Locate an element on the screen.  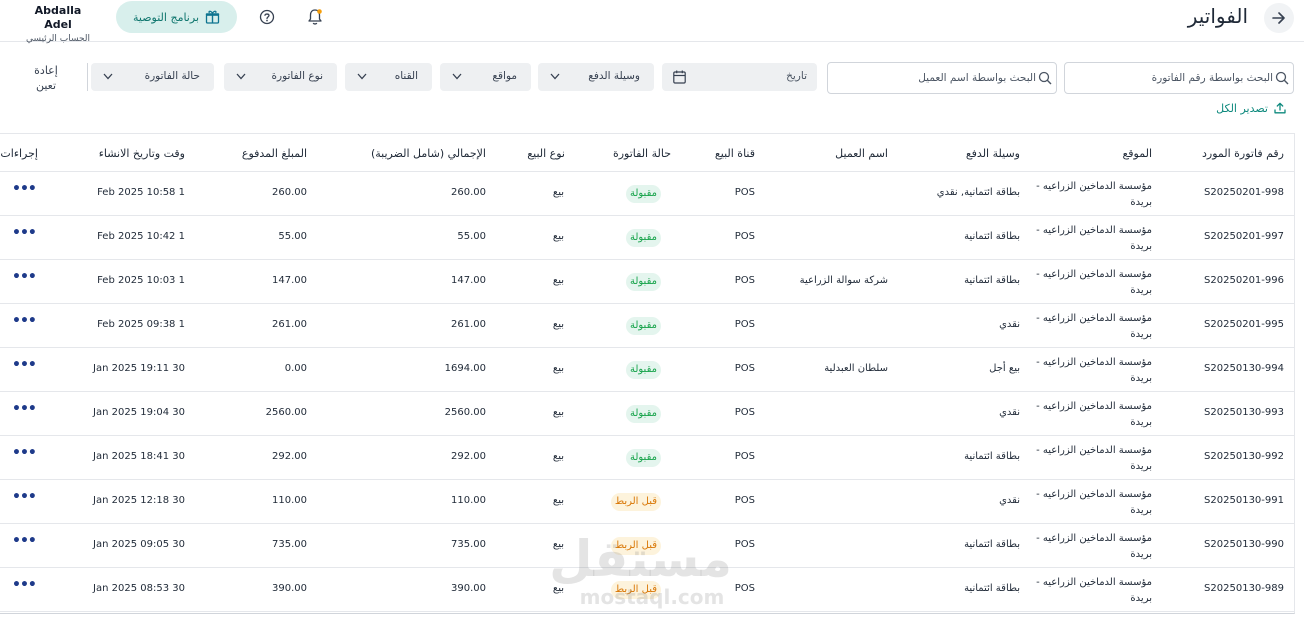
customer-name-search-input is located at coordinates (932, 78).